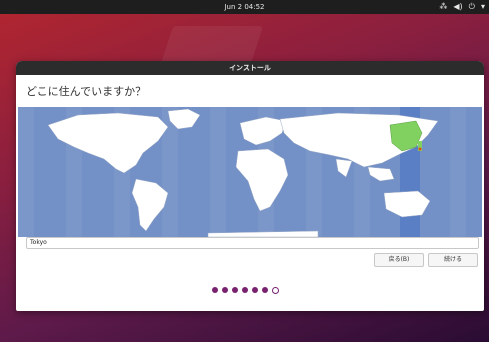  Describe the element at coordinates (86, 91) in the screenshot. I see `page-heading: どこに住んでいますか？` at that location.